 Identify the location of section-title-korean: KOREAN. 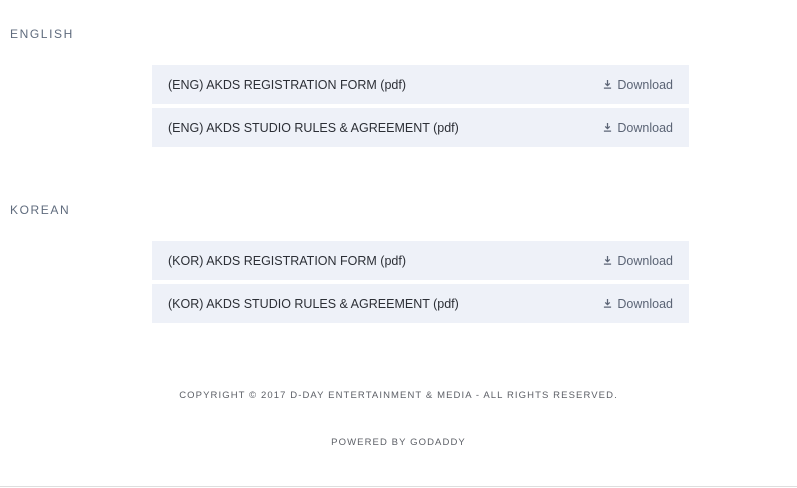
(40, 210).